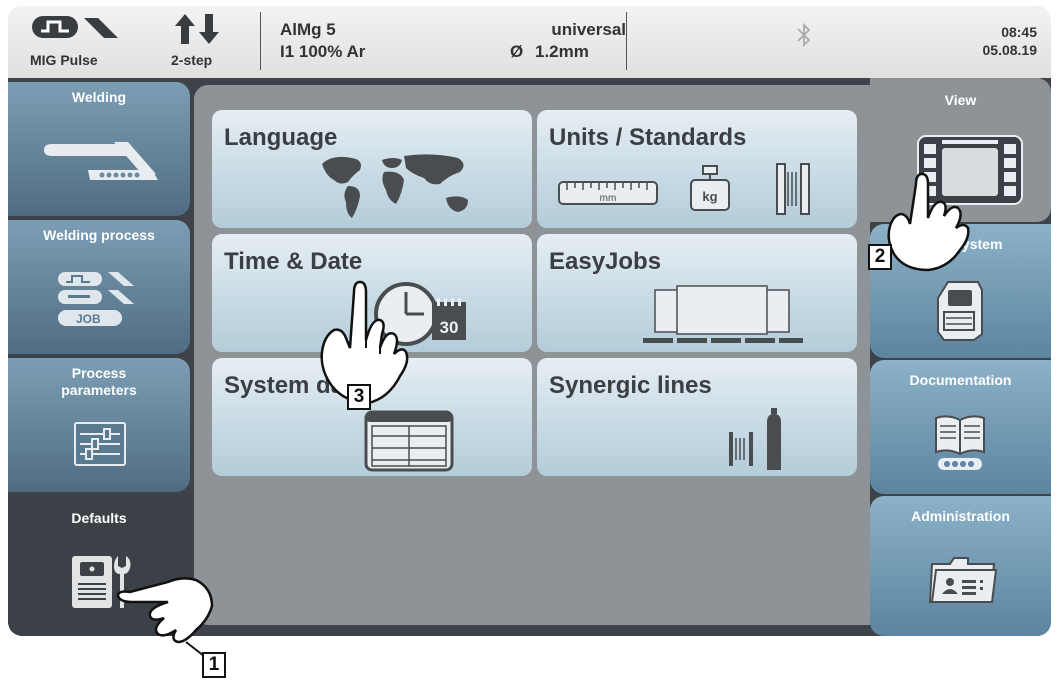  Describe the element at coordinates (99, 97) in the screenshot. I see `nav-label: Welding` at that location.